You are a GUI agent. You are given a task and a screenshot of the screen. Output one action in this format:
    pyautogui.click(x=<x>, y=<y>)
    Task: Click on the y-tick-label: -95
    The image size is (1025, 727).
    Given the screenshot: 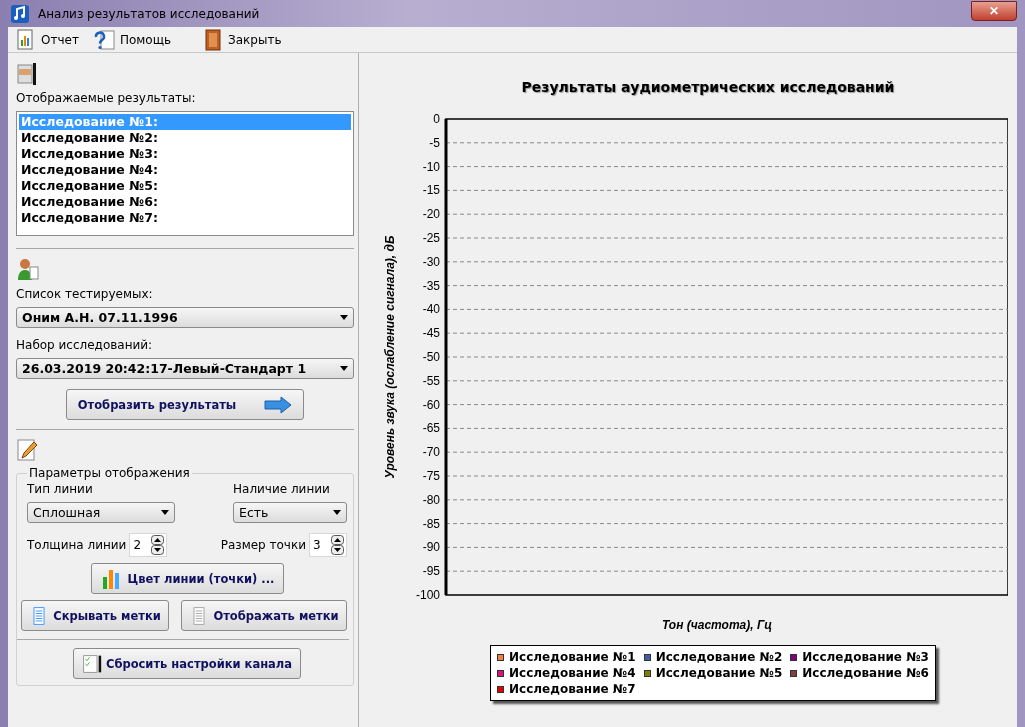 What is the action you would take?
    pyautogui.click(x=431, y=571)
    